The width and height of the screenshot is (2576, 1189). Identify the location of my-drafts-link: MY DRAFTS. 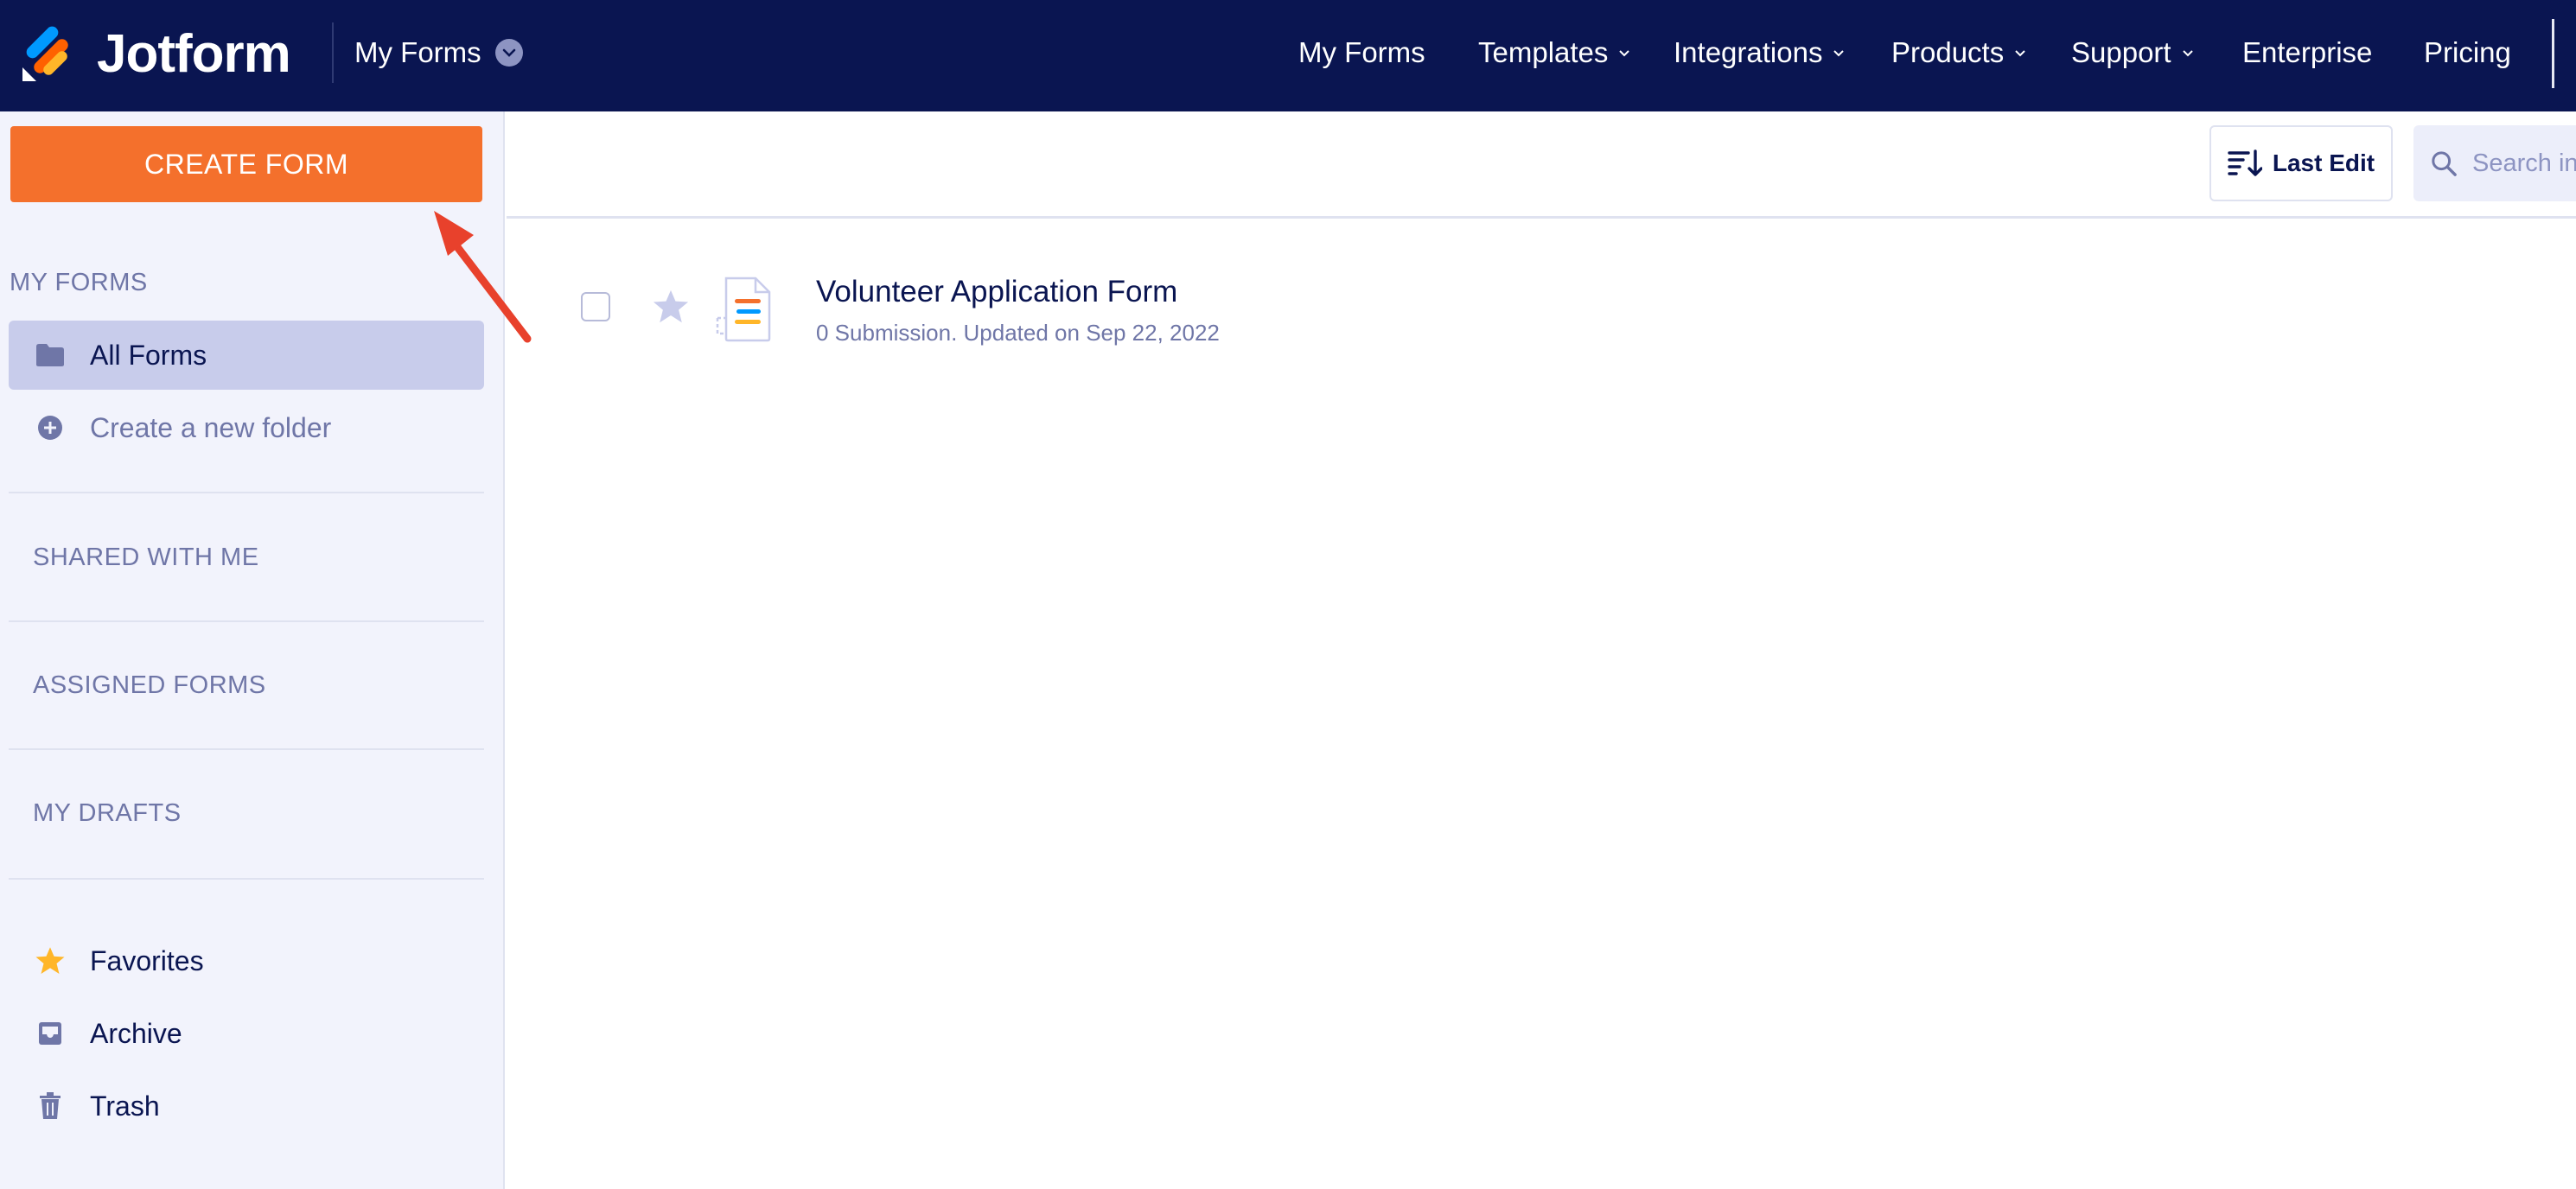
(107, 813).